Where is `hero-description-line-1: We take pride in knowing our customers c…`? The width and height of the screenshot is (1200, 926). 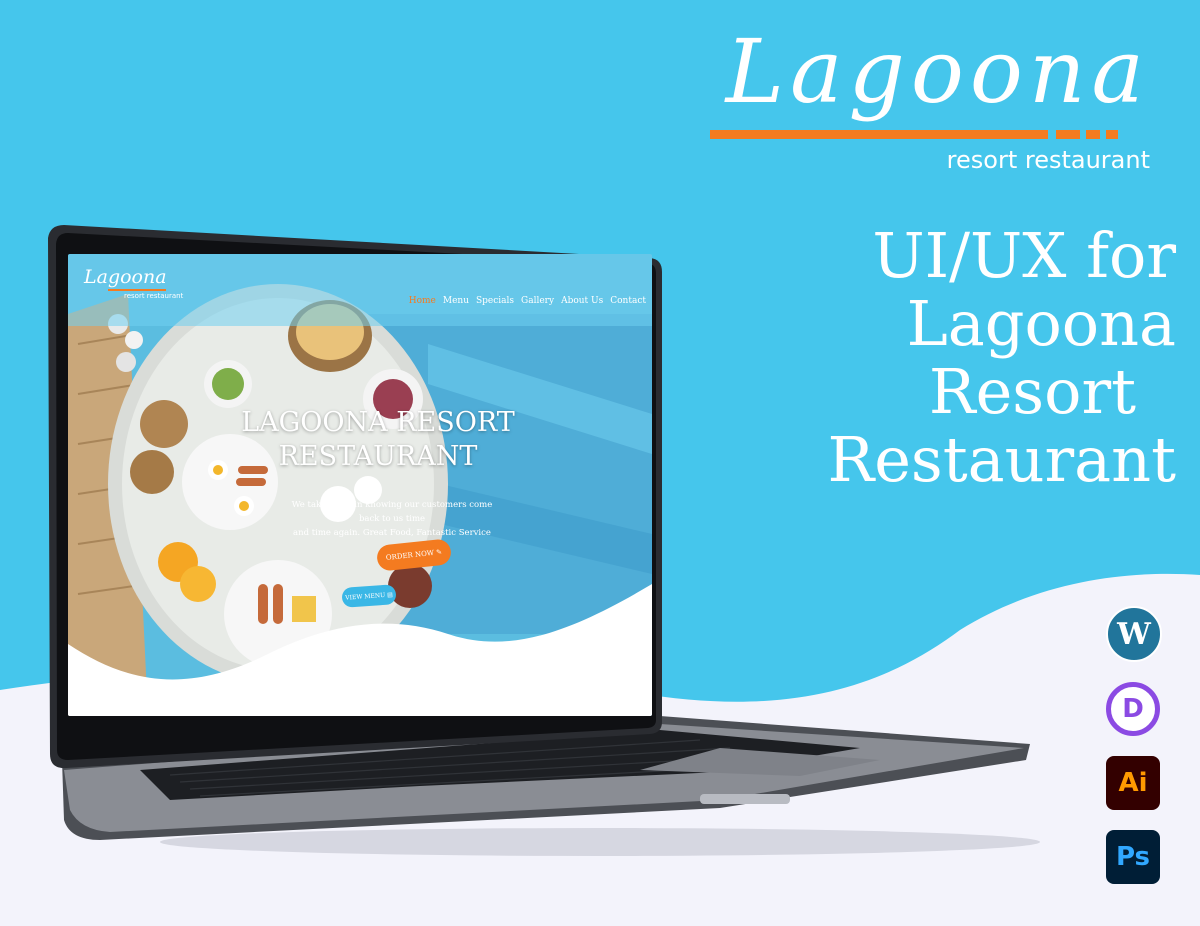
hero-description-line-1: We take pride in knowing our customers c… is located at coordinates (392, 512).